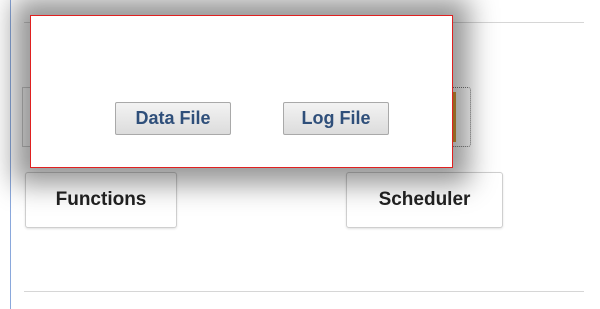 The width and height of the screenshot is (600, 309). I want to click on partially-hidden-button-right, so click(461, 117).